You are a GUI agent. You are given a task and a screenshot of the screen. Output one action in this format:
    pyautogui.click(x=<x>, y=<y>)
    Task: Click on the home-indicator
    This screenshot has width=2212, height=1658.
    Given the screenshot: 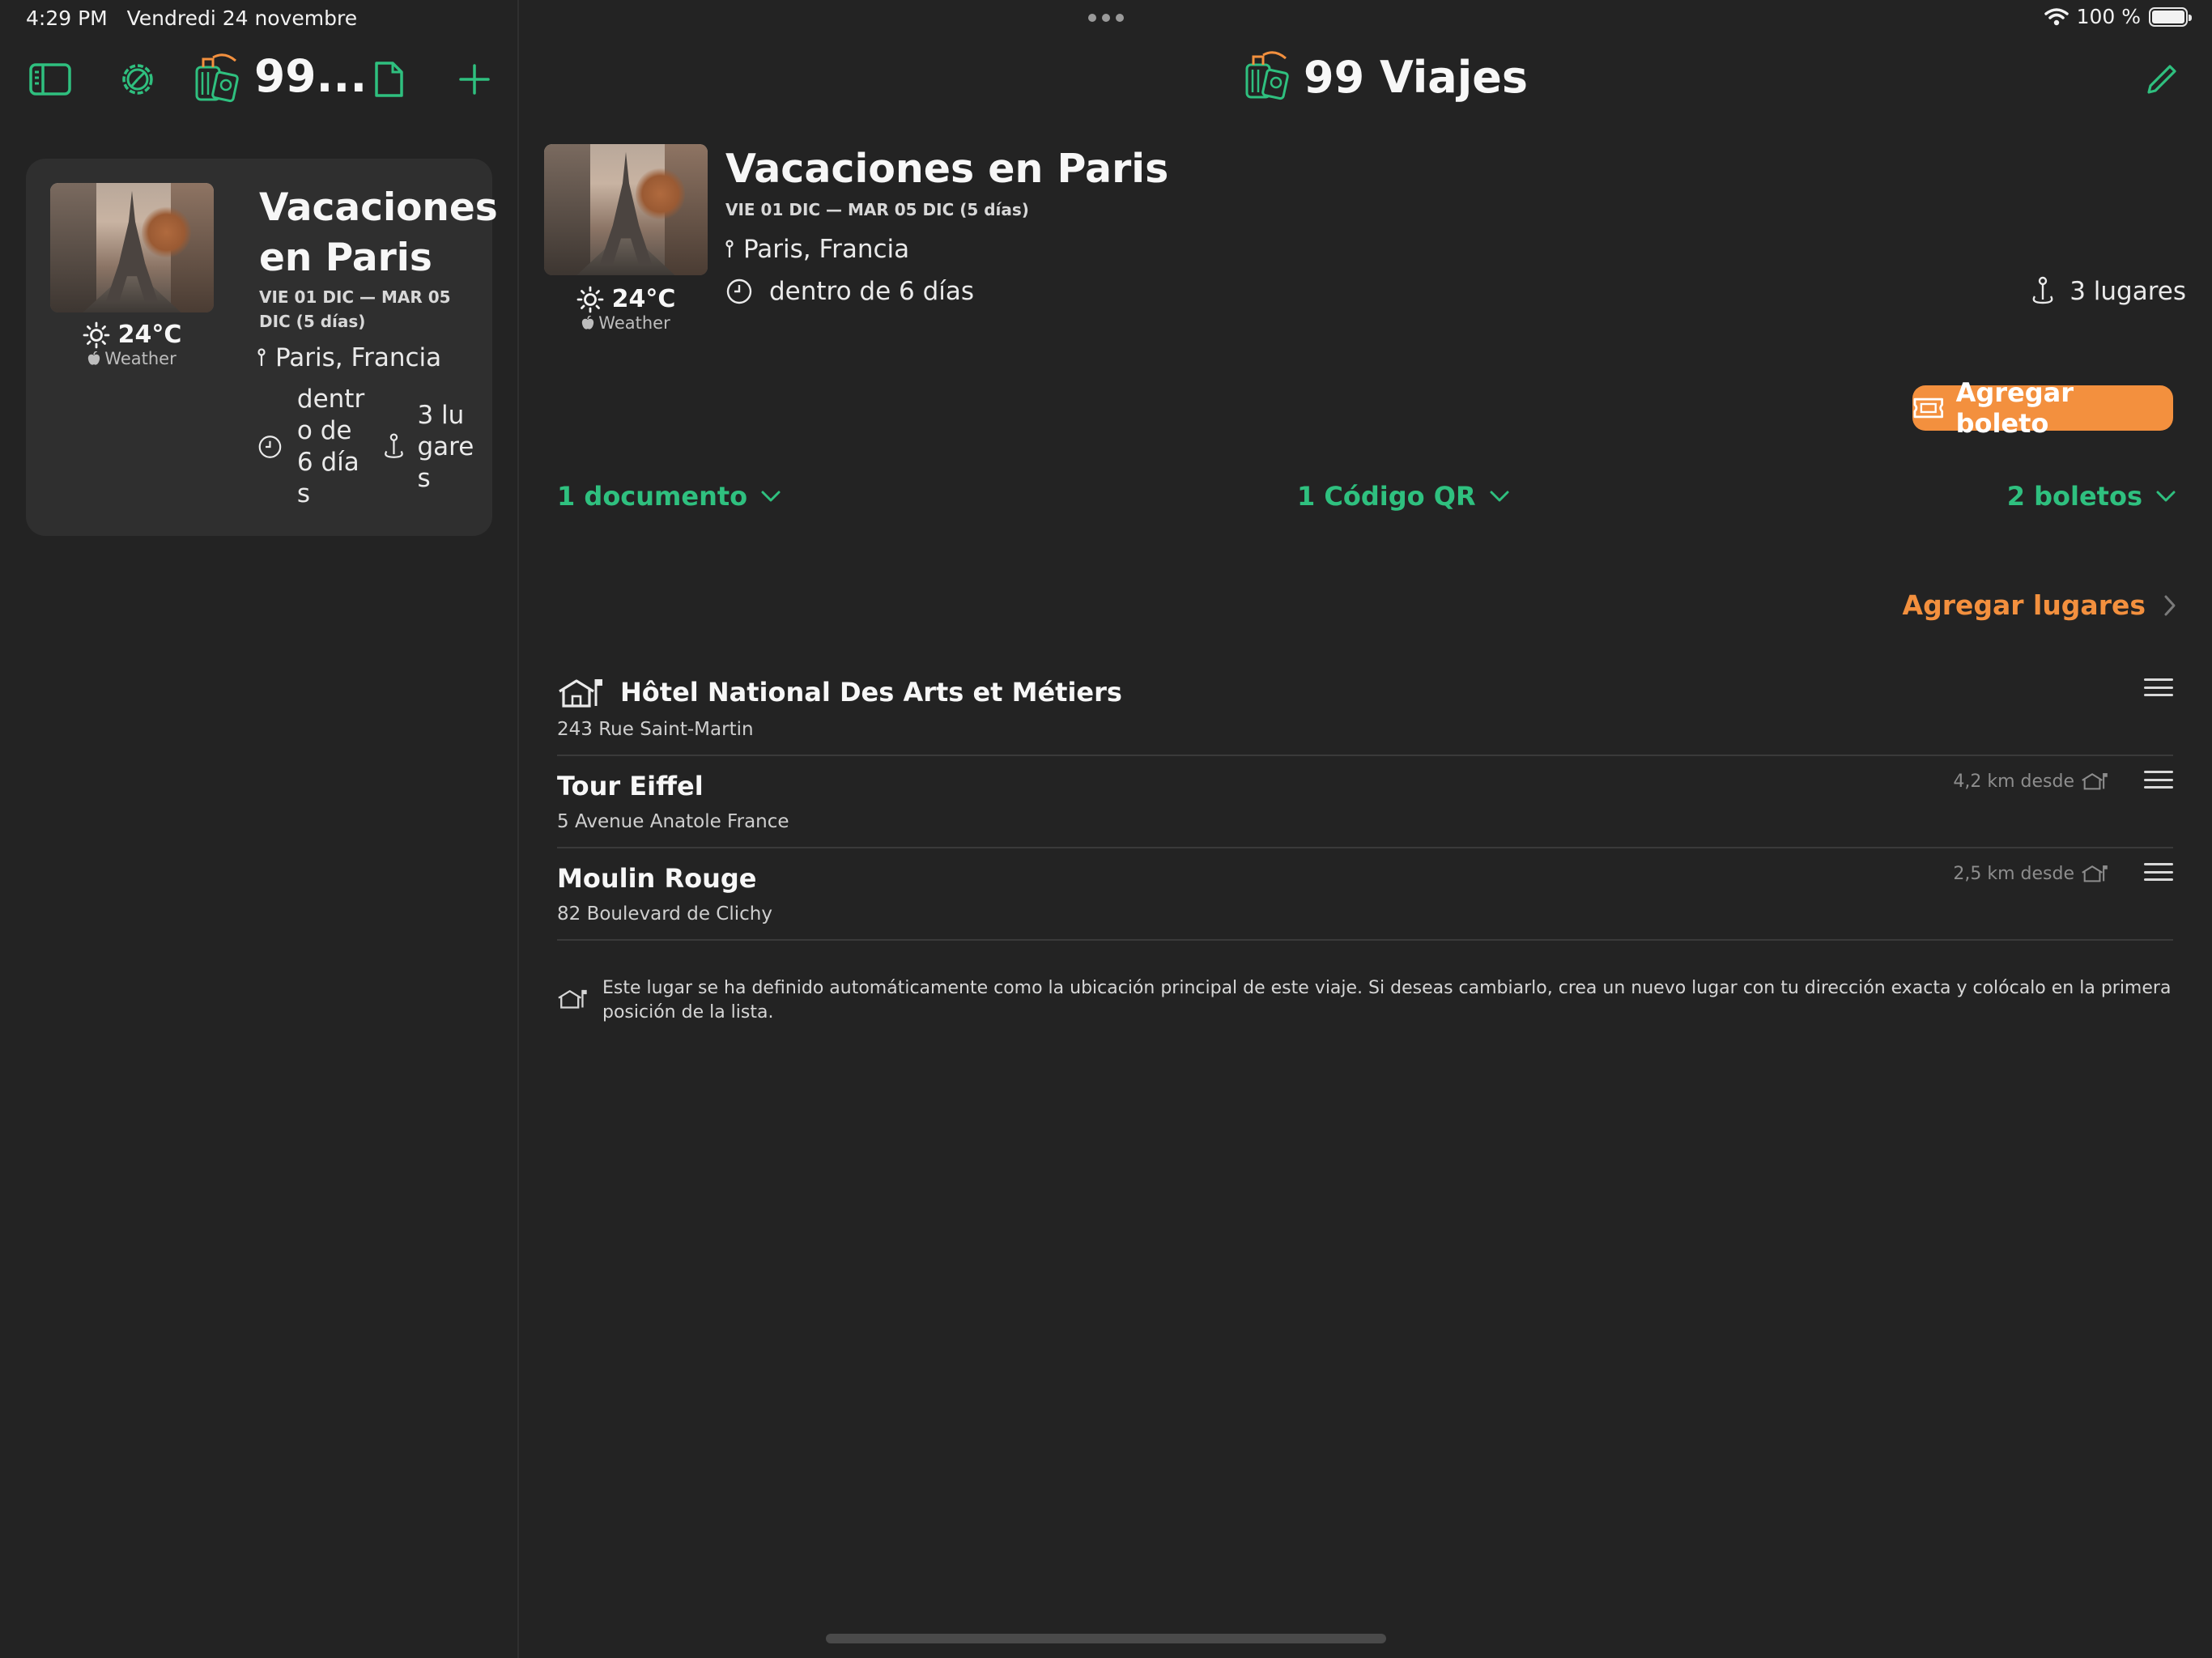 What is the action you would take?
    pyautogui.click(x=1106, y=1638)
    